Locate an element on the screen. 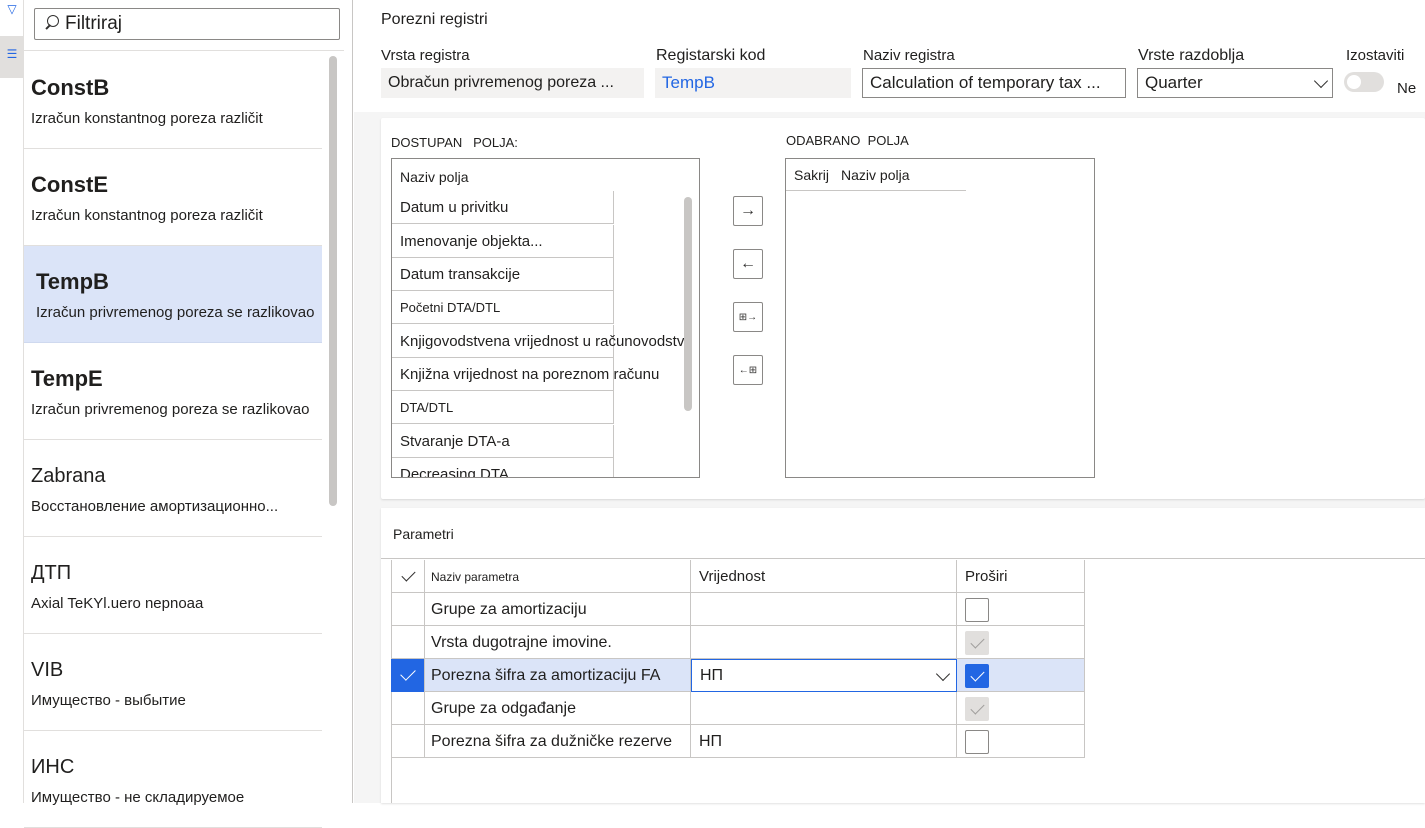 This screenshot has height=828, width=1425. add-field-button: → is located at coordinates (748, 211).